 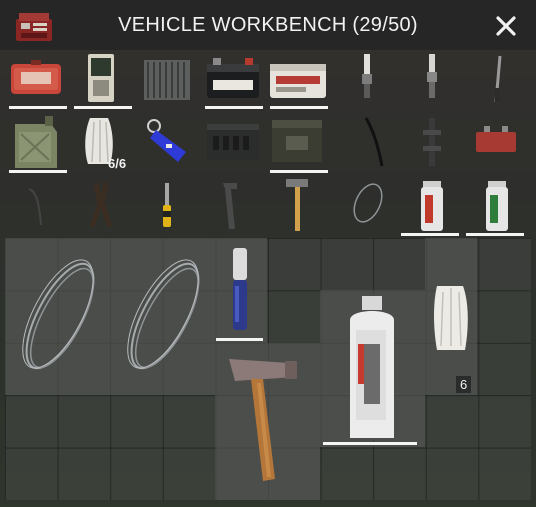 I want to click on inventory-slot-screwdriver, so click(x=167, y=205).